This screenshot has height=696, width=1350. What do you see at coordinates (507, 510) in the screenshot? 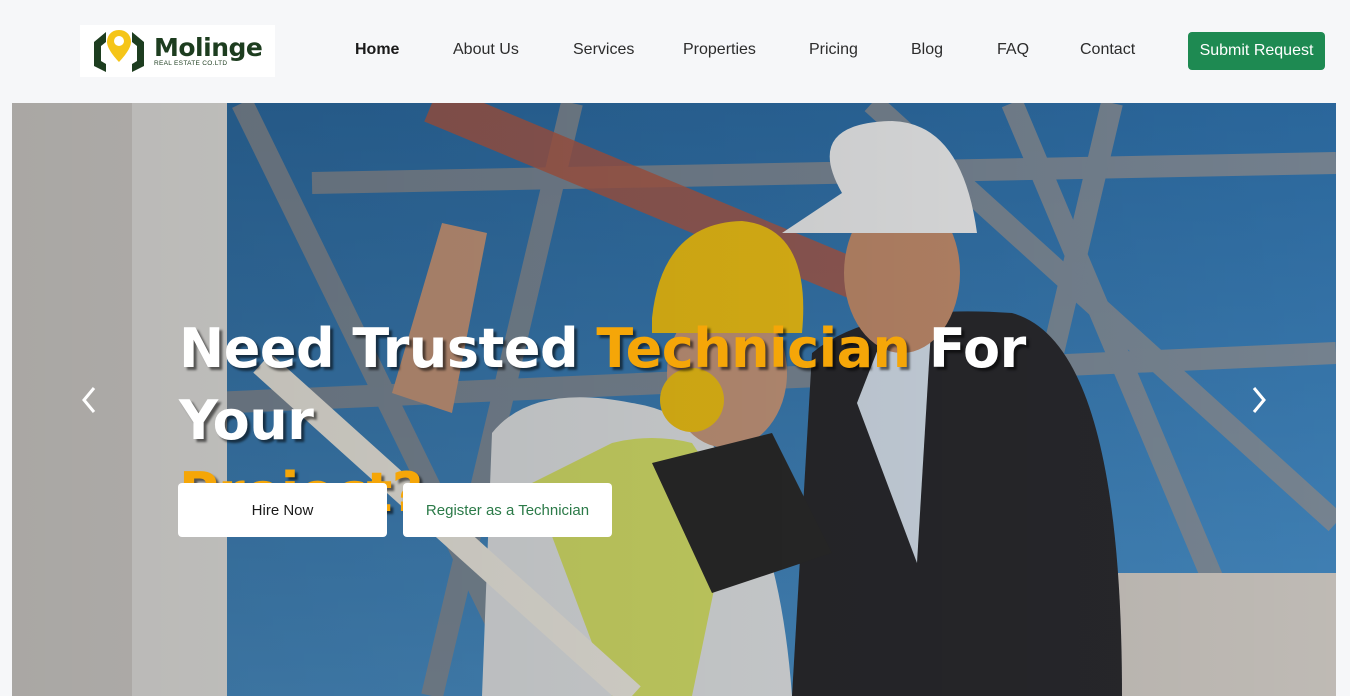
I see `register-technician-button: Register as a Technician` at bounding box center [507, 510].